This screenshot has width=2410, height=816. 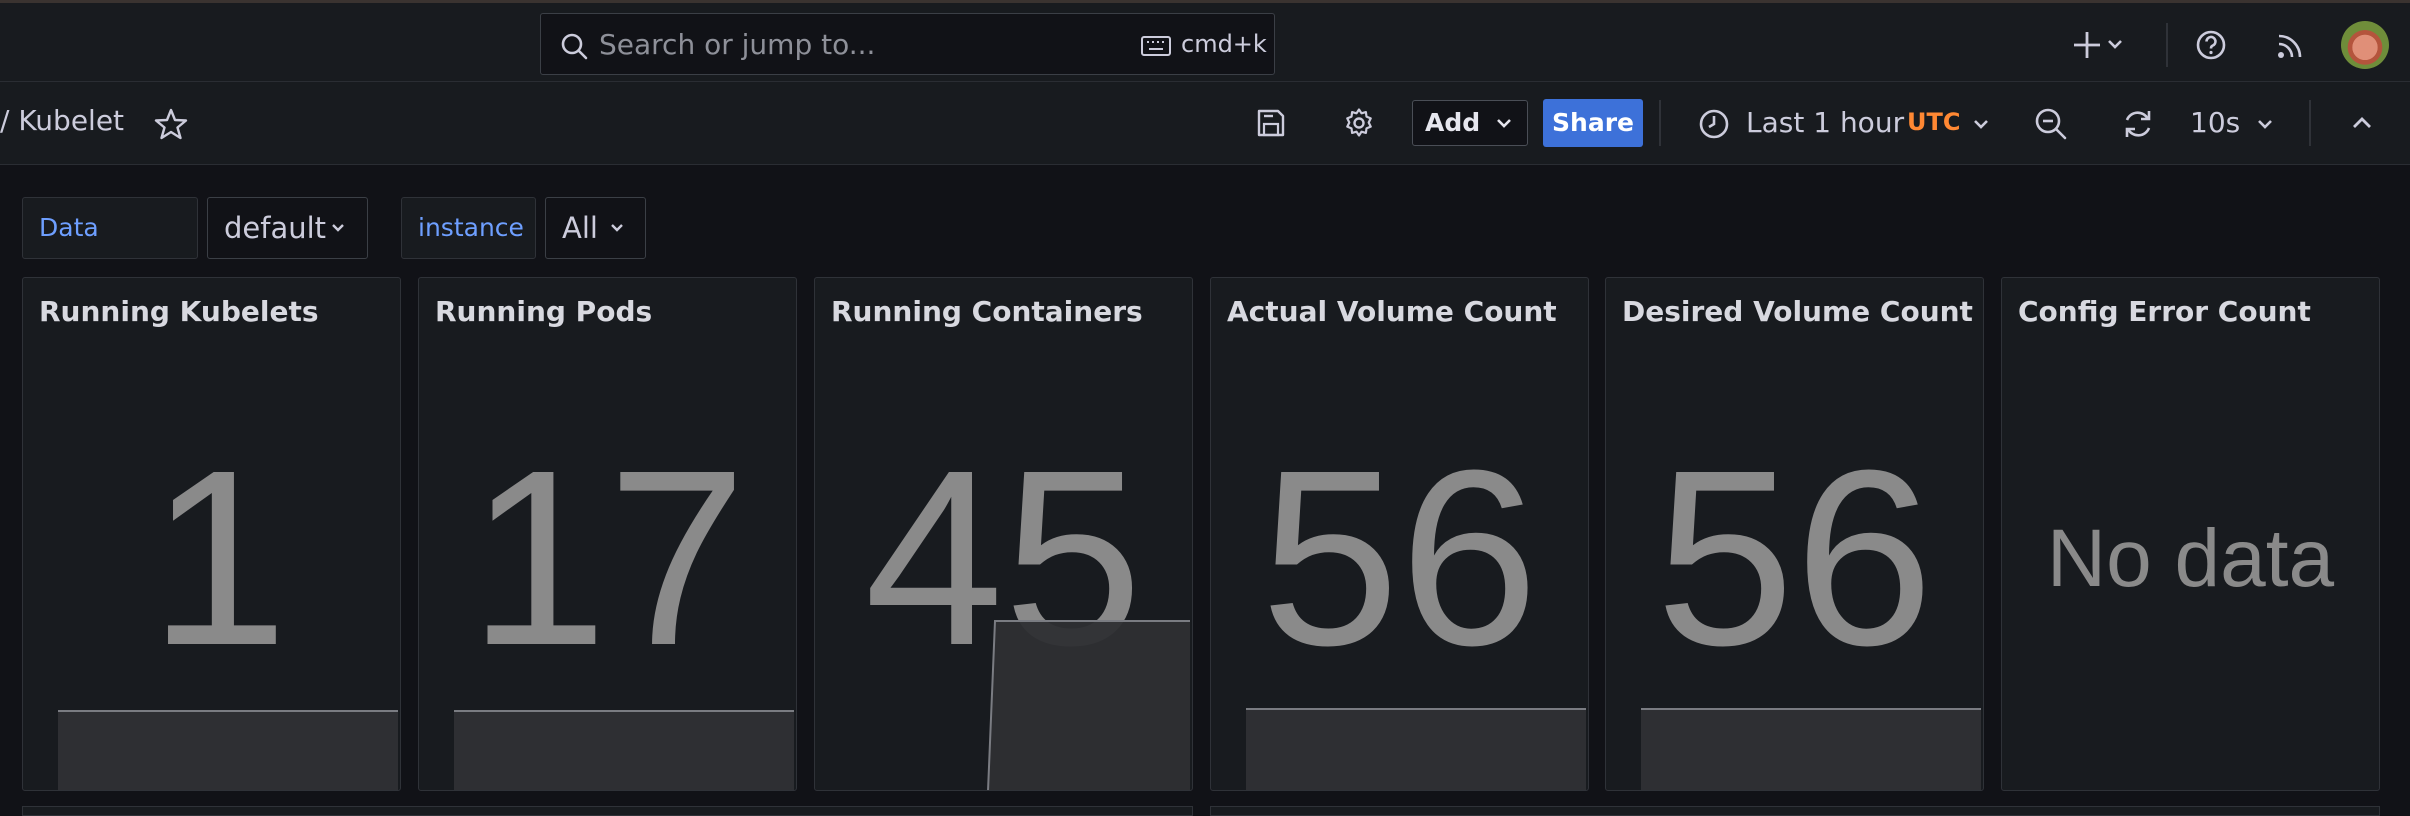 I want to click on refresh-interval-chevron-icon, so click(x=2265, y=126).